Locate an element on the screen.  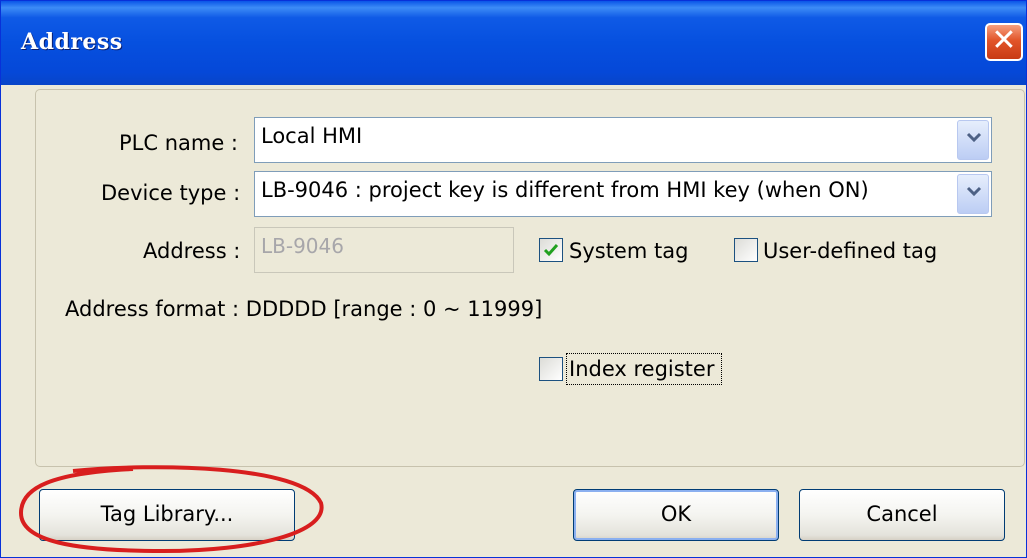
checkmark-icon is located at coordinates (551, 250).